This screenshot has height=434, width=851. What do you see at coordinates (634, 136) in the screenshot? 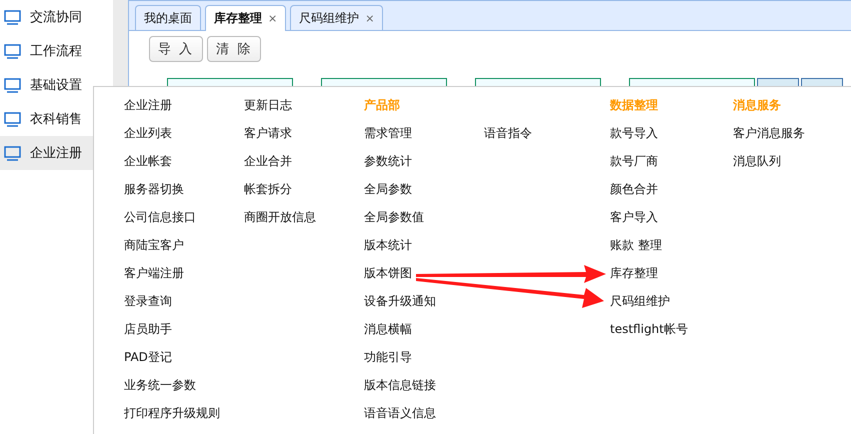
I see `menu-item: 款号导入` at bounding box center [634, 136].